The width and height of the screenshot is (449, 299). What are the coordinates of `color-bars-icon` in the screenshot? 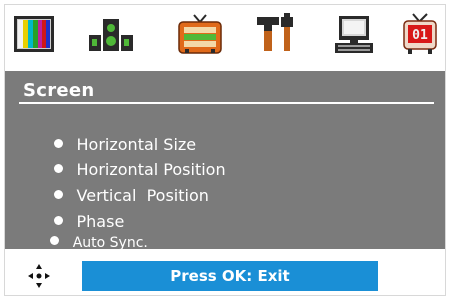 It's located at (34, 34).